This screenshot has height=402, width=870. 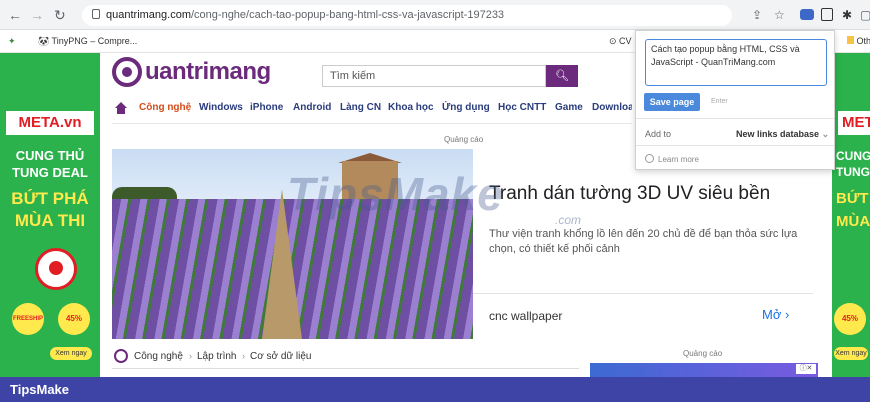 What do you see at coordinates (127, 72) in the screenshot?
I see `logo-q-icon` at bounding box center [127, 72].